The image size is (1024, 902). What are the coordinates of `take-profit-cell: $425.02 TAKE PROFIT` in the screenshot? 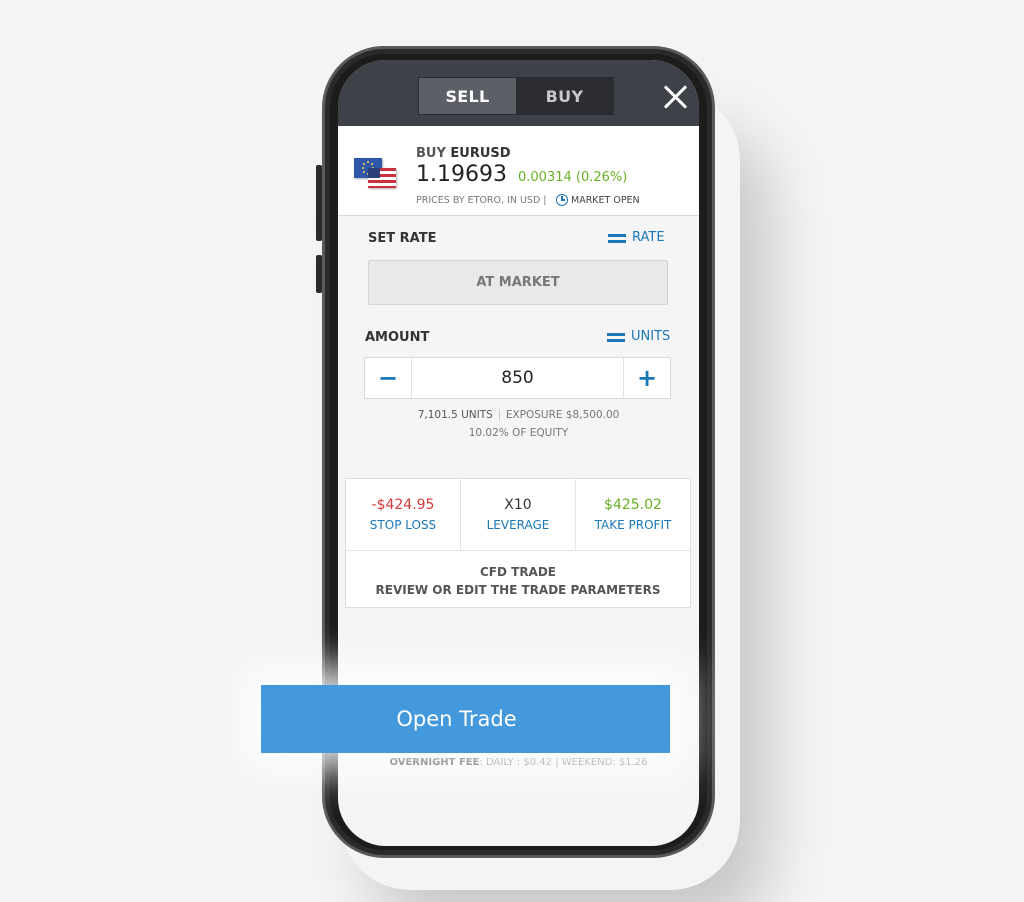 It's located at (633, 514).